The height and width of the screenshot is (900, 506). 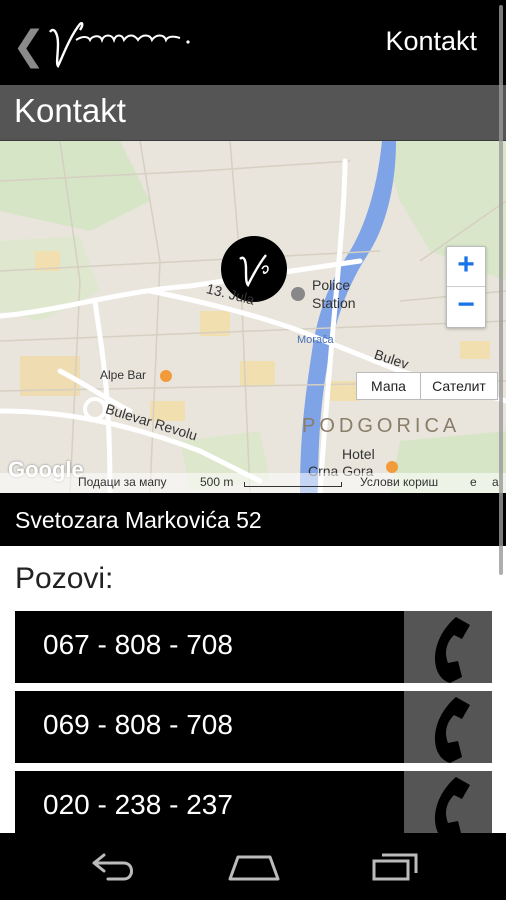 I want to click on map-label-alpe-bar: Alpe Bar, so click(x=123, y=375).